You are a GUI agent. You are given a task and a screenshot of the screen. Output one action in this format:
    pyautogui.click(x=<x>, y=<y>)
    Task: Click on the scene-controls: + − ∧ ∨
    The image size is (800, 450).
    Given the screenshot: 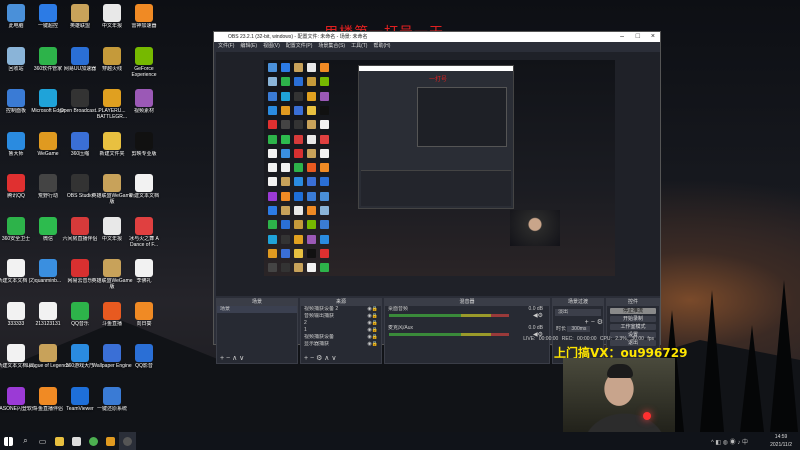 What is the action you would take?
    pyautogui.click(x=230, y=358)
    